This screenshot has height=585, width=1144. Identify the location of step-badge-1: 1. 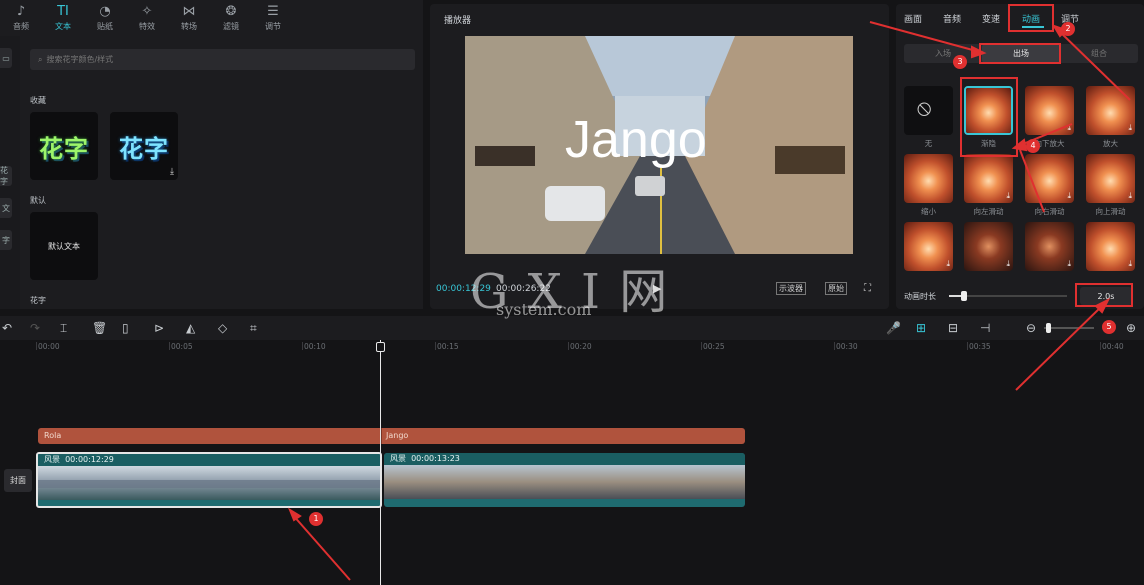
(316, 519).